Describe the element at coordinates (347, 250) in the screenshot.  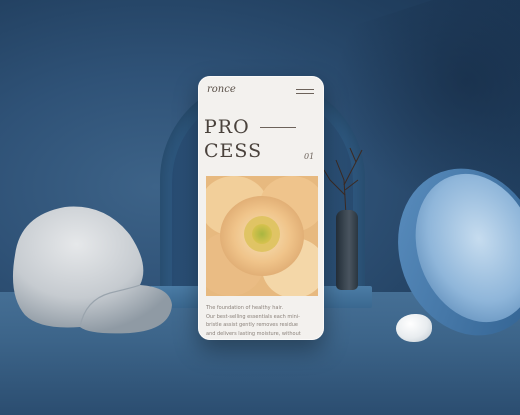
I see `vase` at that location.